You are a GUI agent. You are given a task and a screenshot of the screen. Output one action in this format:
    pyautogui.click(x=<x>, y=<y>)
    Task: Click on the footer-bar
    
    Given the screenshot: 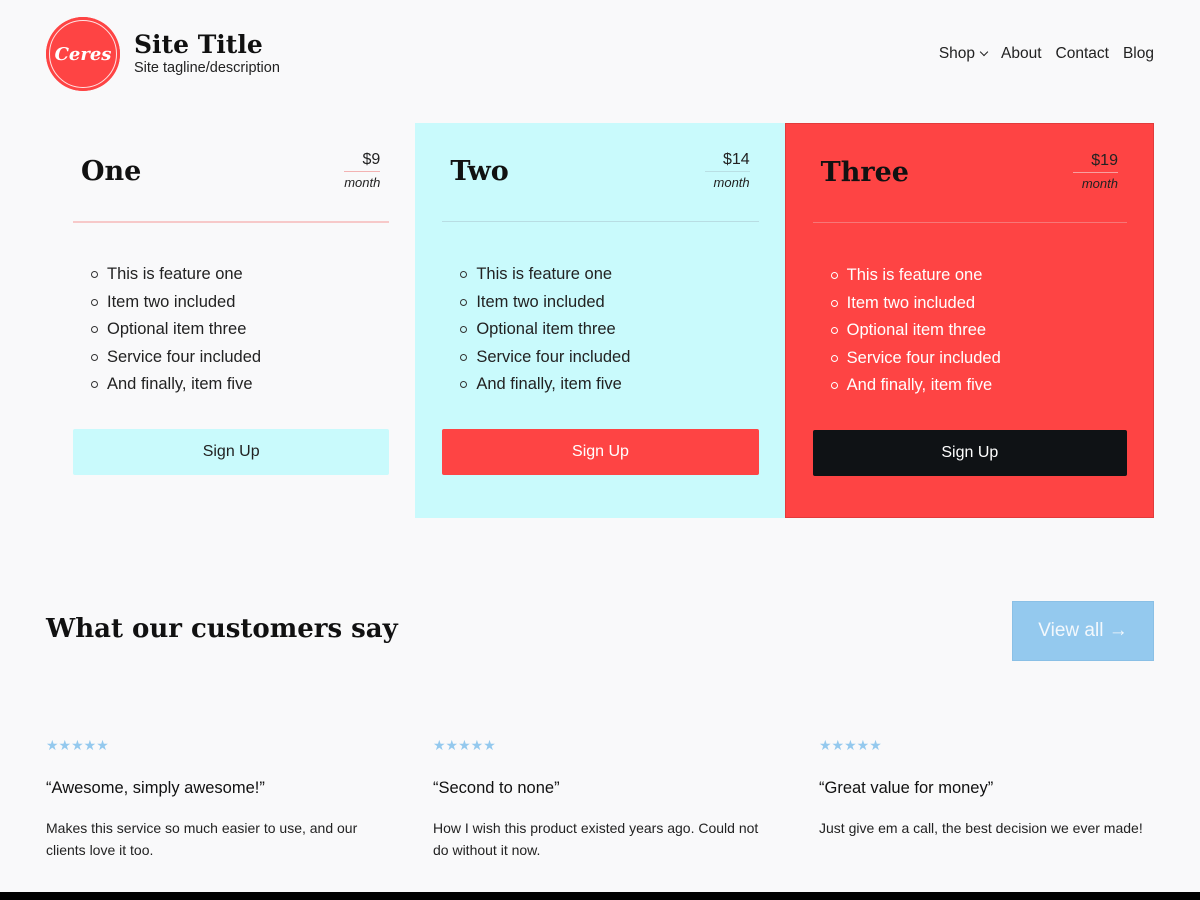 What is the action you would take?
    pyautogui.click(x=600, y=896)
    